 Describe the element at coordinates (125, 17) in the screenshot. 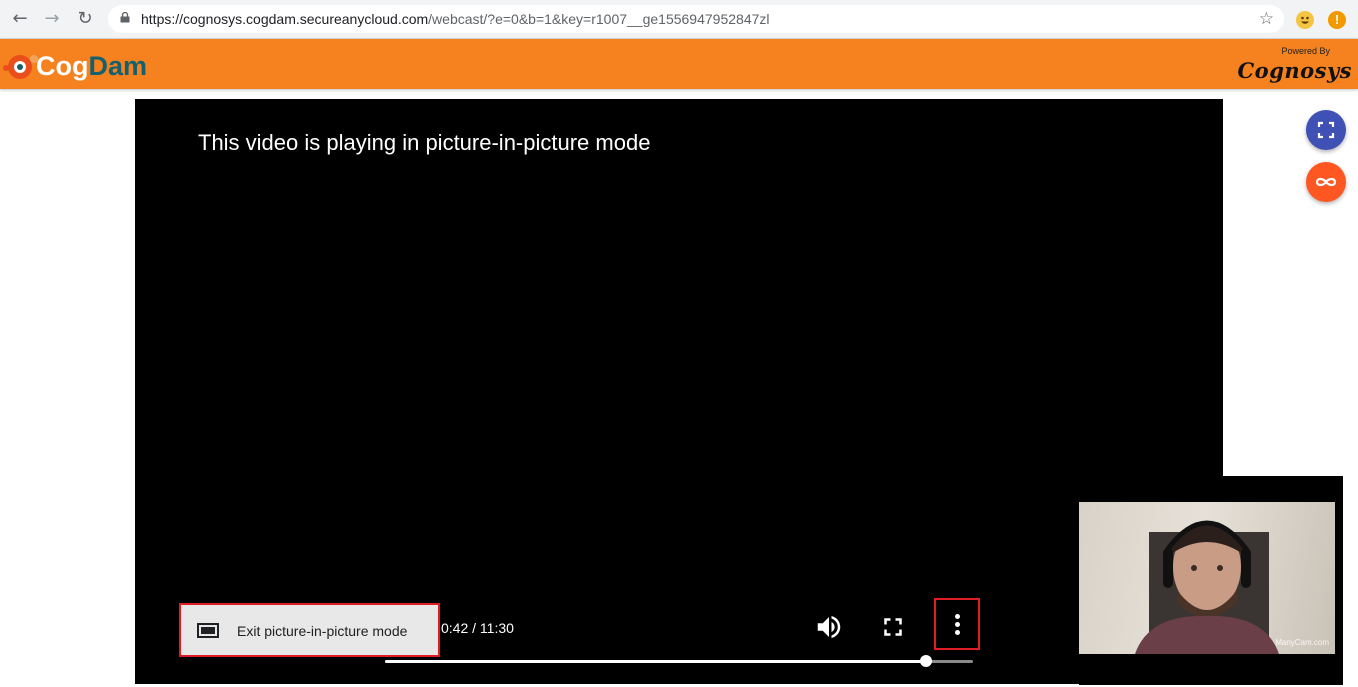

I see `lock-icon` at that location.